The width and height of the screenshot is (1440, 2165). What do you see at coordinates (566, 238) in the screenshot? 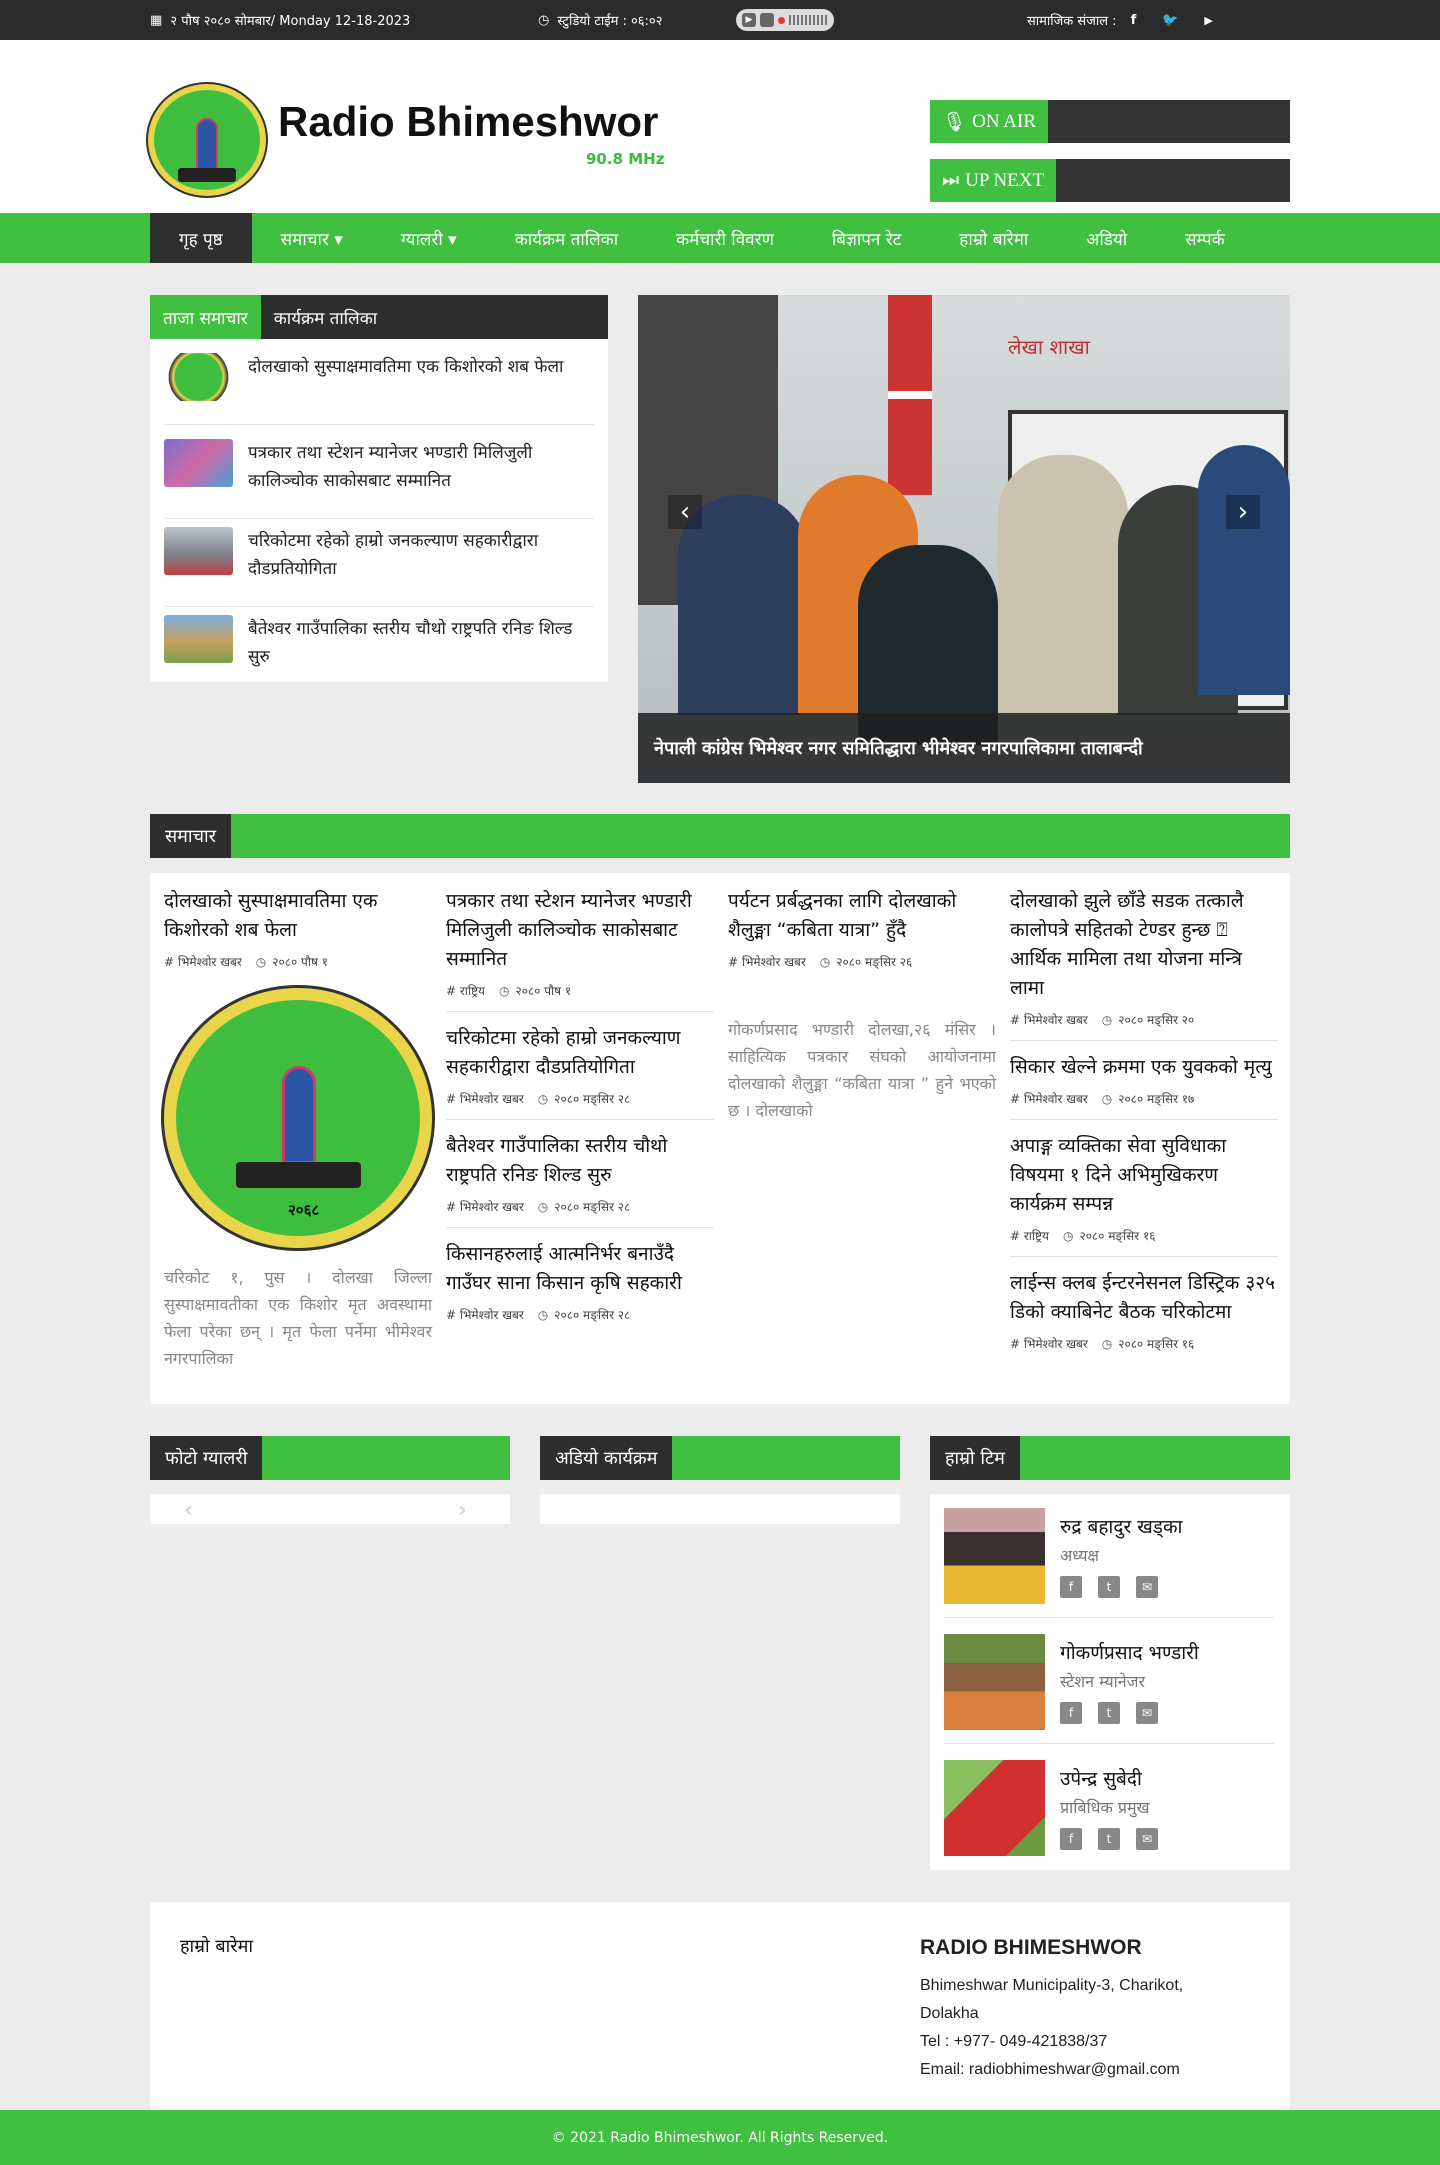
I see `nav-schedule: कार्यक्रम तालिका` at bounding box center [566, 238].